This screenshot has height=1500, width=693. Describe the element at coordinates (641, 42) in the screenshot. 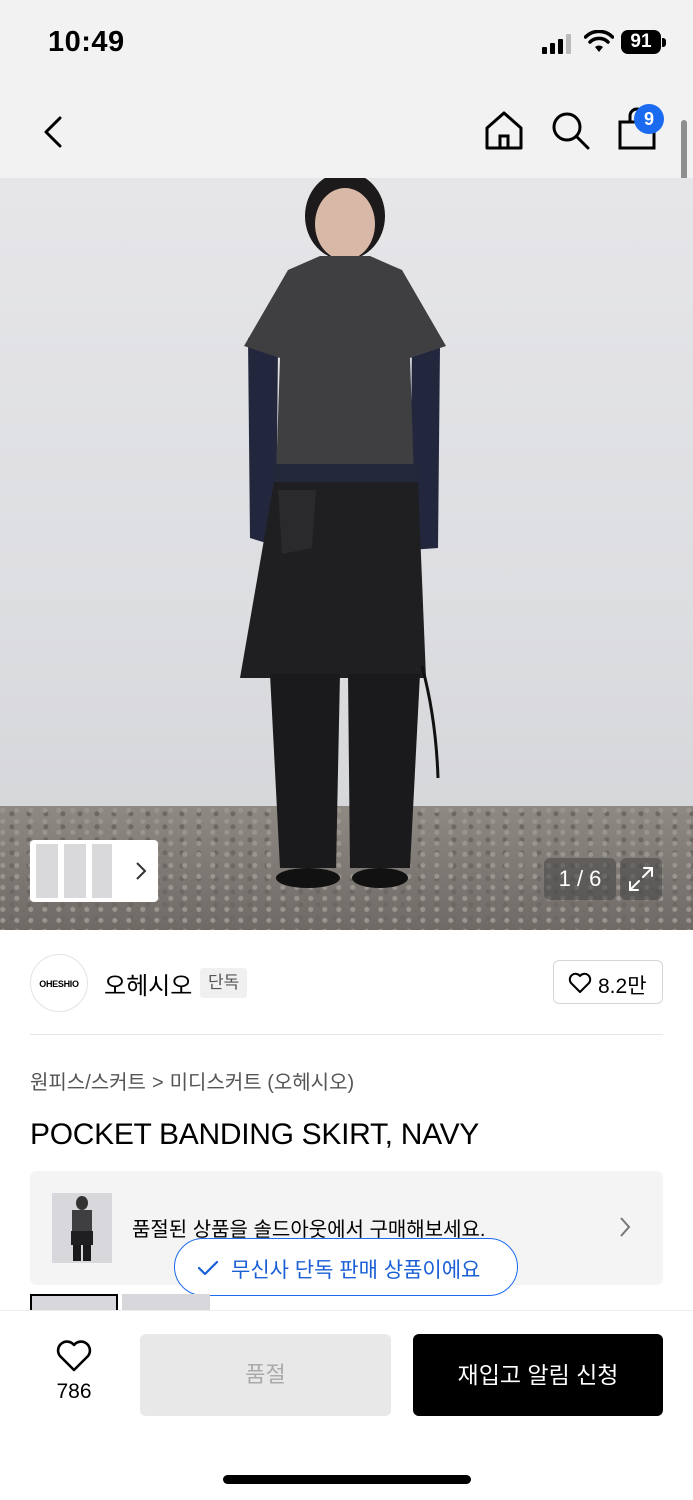

I see `battery-icon: 91` at that location.